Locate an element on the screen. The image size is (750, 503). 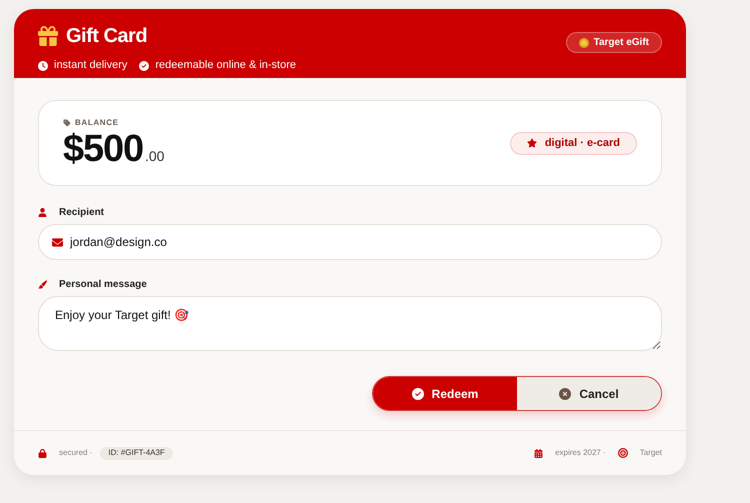
redeem-button: Redeem is located at coordinates (445, 393).